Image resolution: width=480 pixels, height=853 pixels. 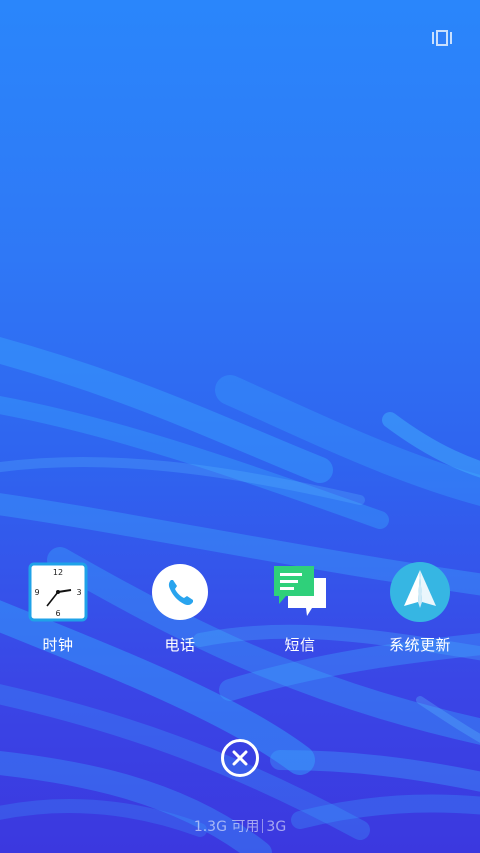 What do you see at coordinates (58, 645) in the screenshot?
I see `app-label-clock: 时钟` at bounding box center [58, 645].